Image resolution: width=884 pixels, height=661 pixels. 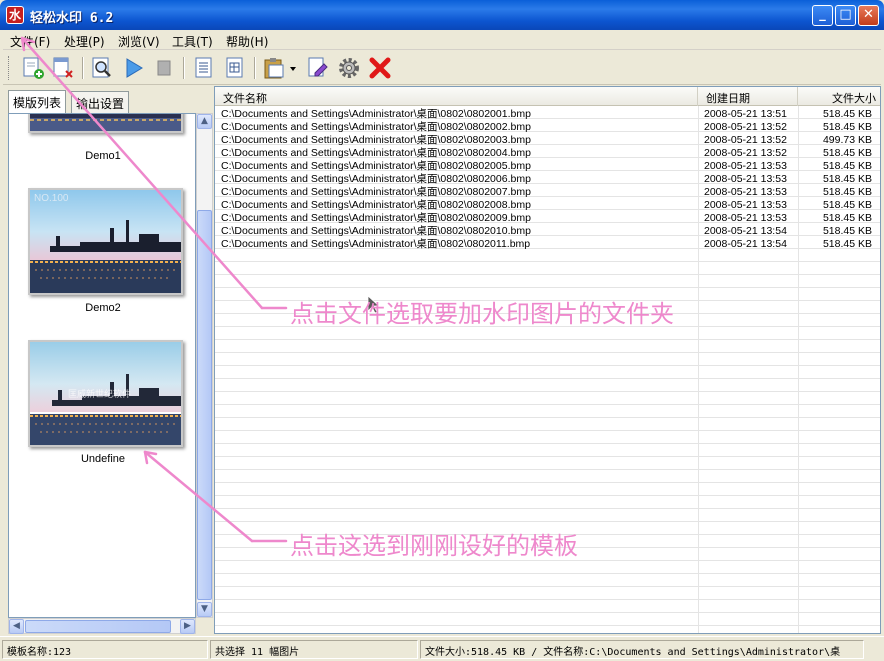 I want to click on app-icon: 水, so click(x=15, y=15).